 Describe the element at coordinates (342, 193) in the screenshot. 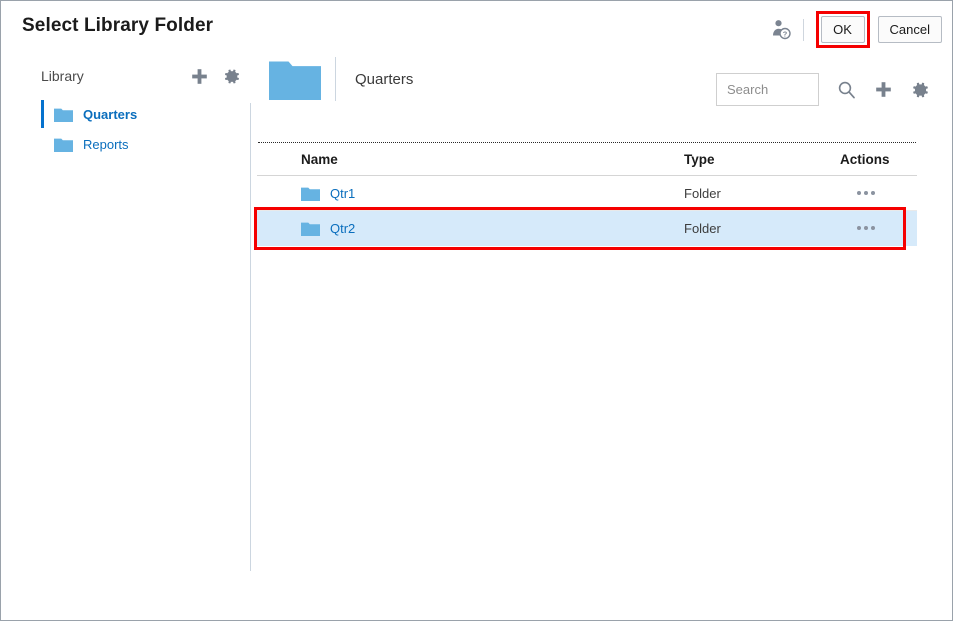

I see `row-name-link: Qtr1` at that location.